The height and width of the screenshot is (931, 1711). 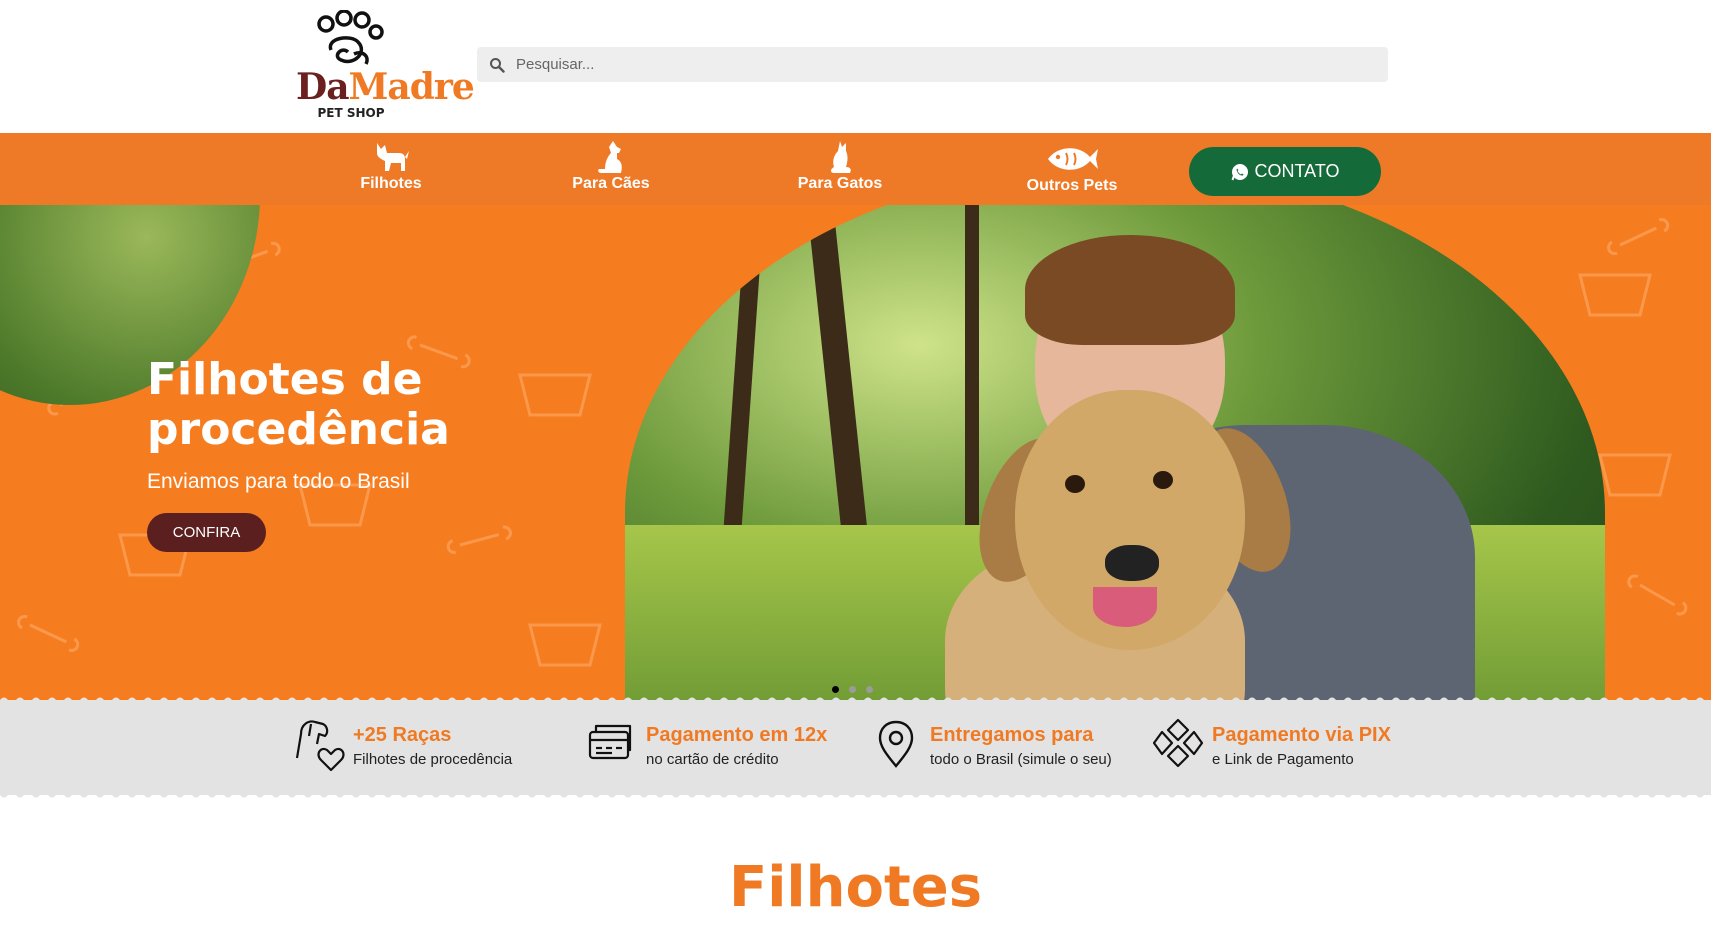 I want to click on feature-title: +25 Raças, so click(x=402, y=735).